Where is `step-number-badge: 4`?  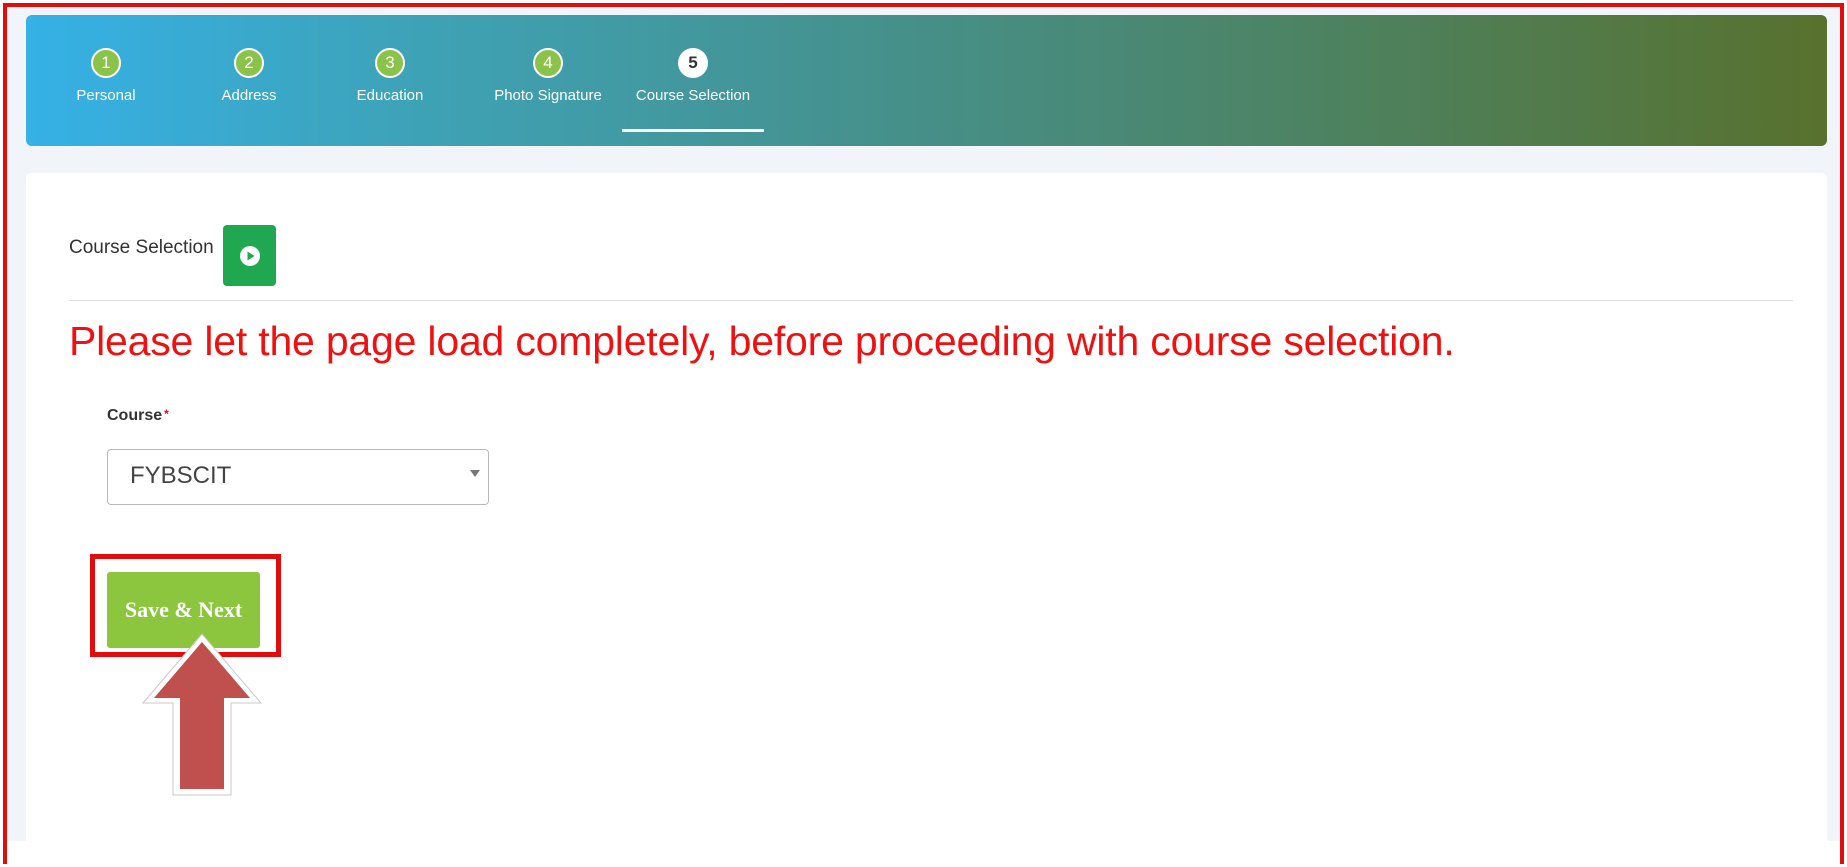 step-number-badge: 4 is located at coordinates (548, 63).